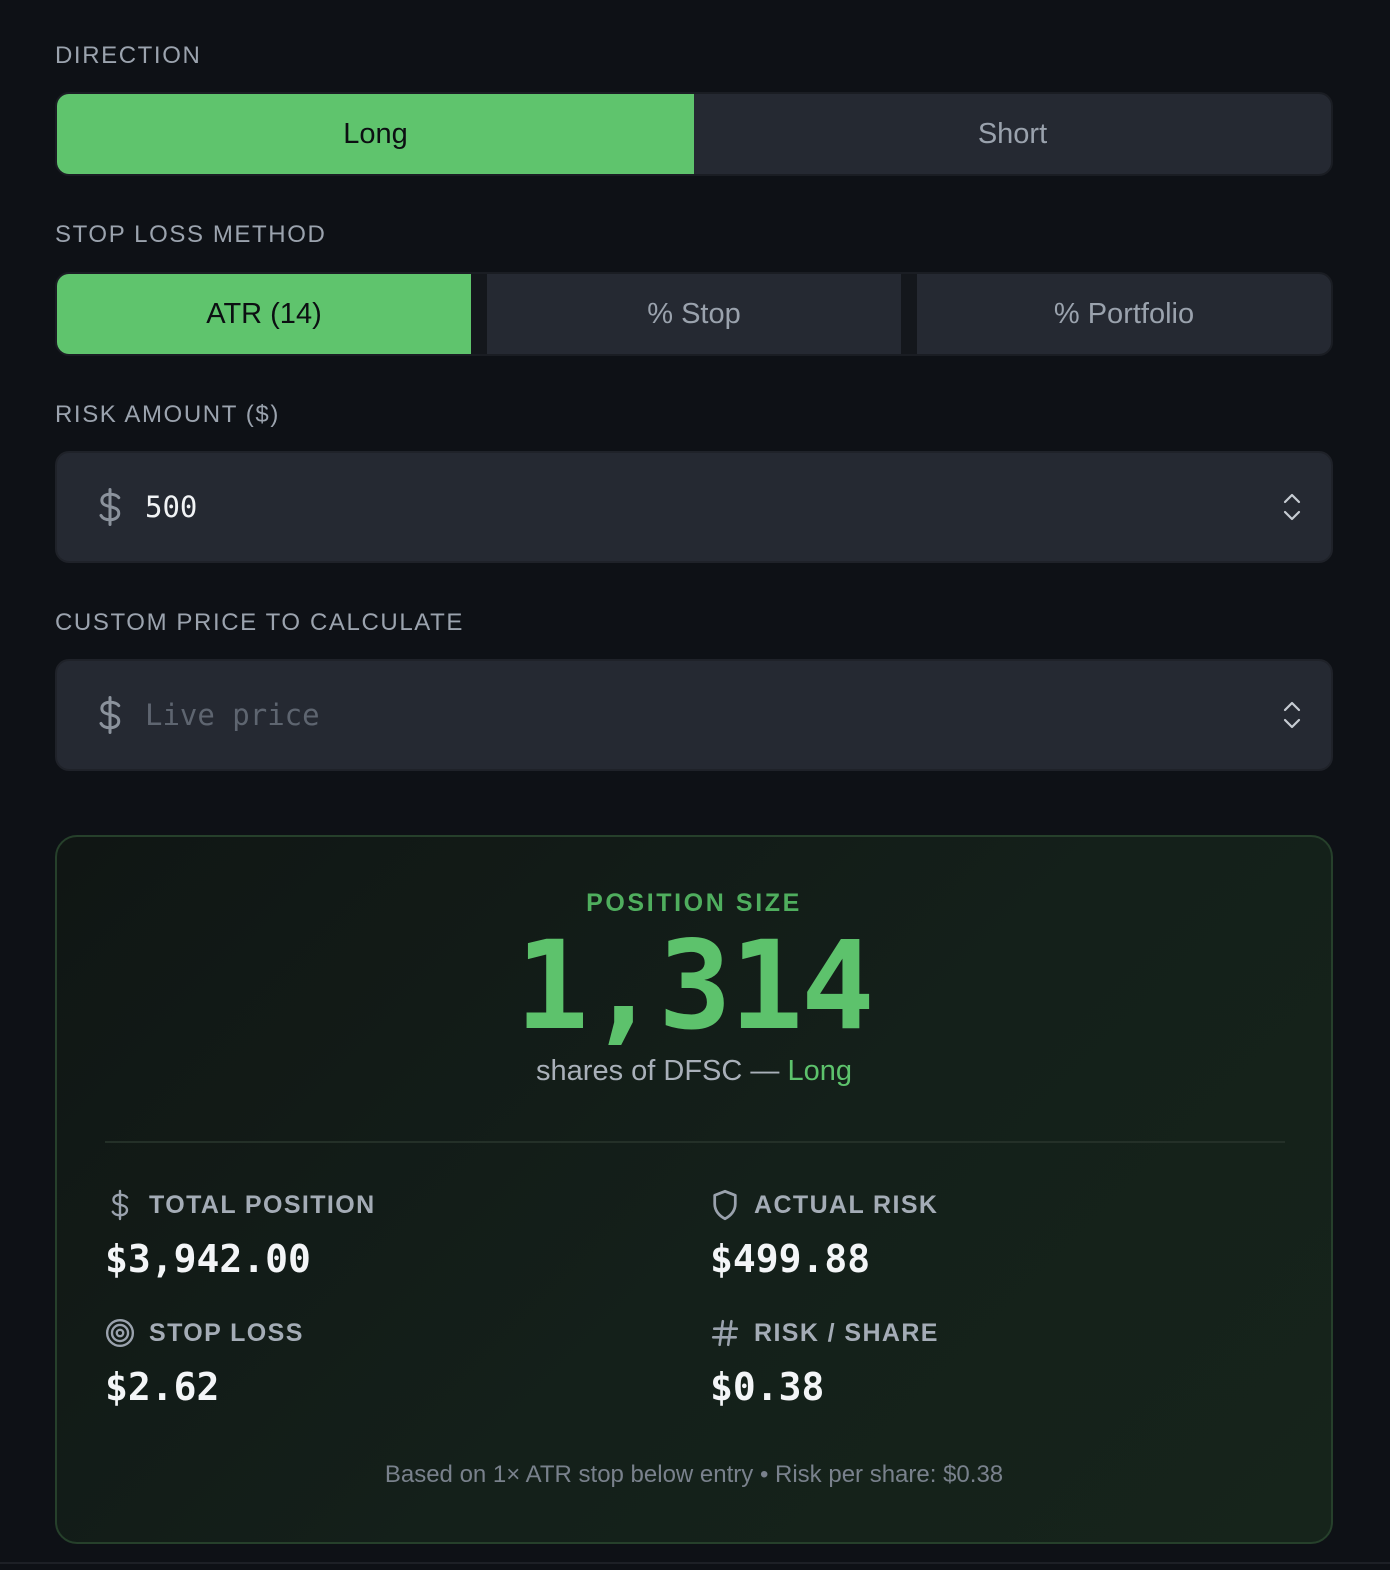  I want to click on position-size-label: POSITION SIZE, so click(694, 903).